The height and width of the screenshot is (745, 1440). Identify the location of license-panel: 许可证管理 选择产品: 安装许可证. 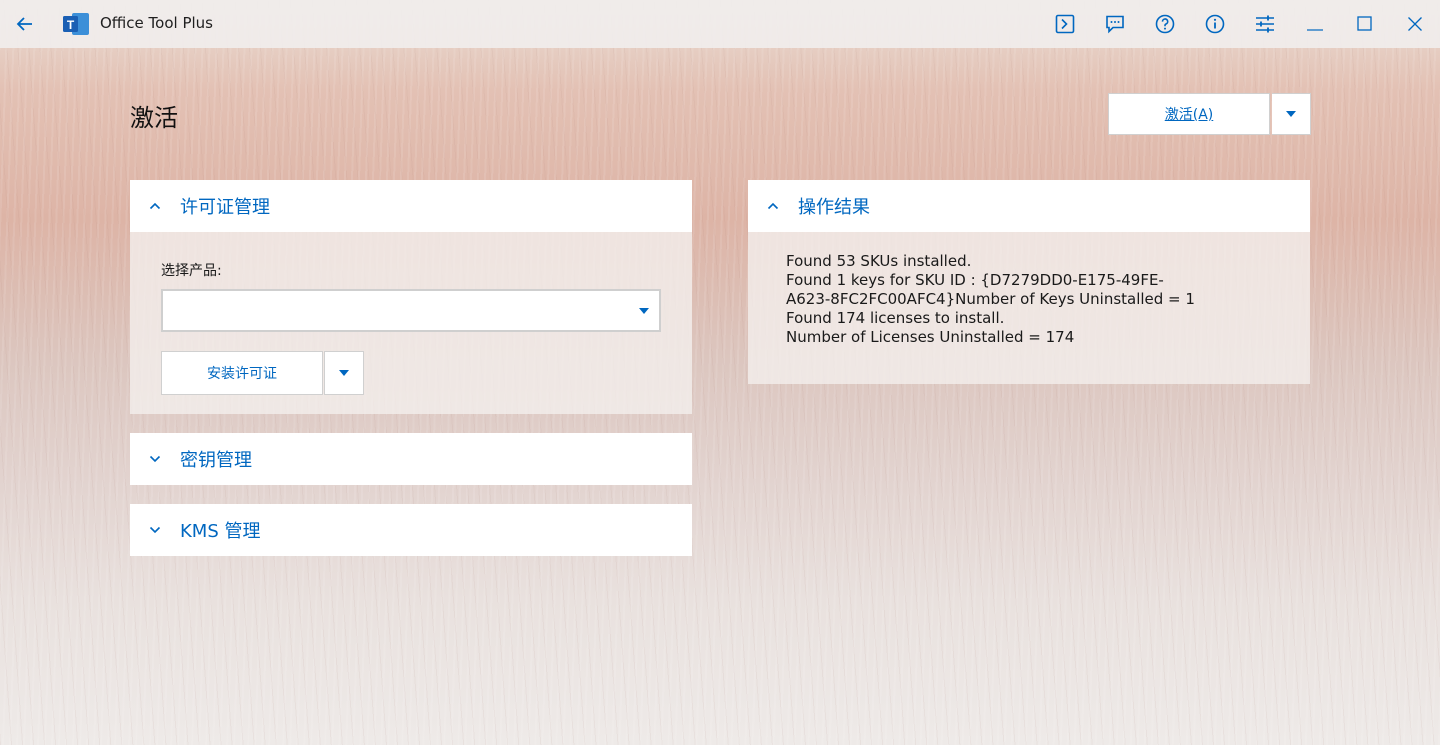
(411, 297).